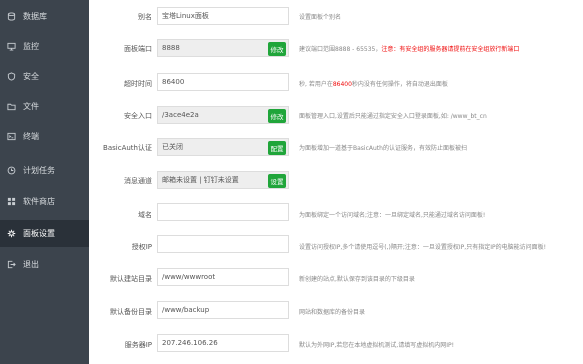  I want to click on entry-modify-button: 修改, so click(277, 116).